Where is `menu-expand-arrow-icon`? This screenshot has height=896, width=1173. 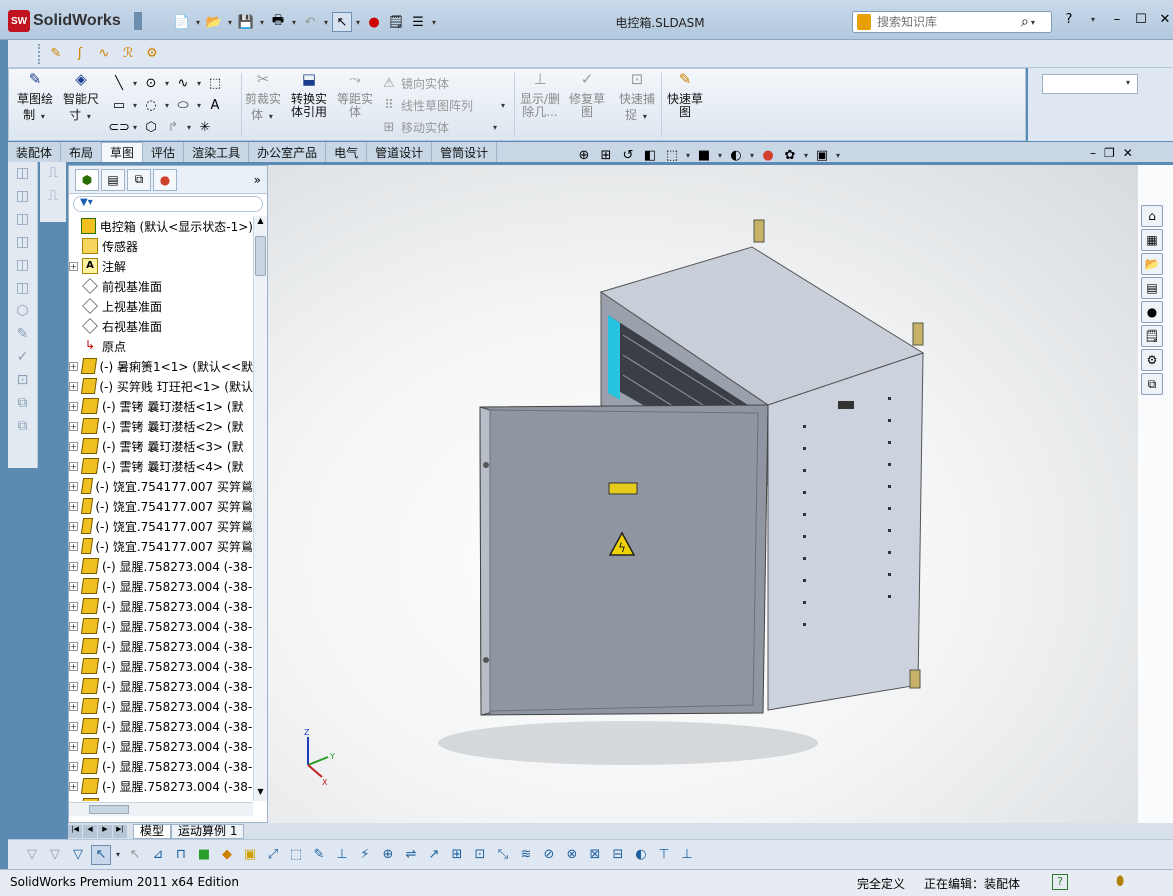 menu-expand-arrow-icon is located at coordinates (138, 21).